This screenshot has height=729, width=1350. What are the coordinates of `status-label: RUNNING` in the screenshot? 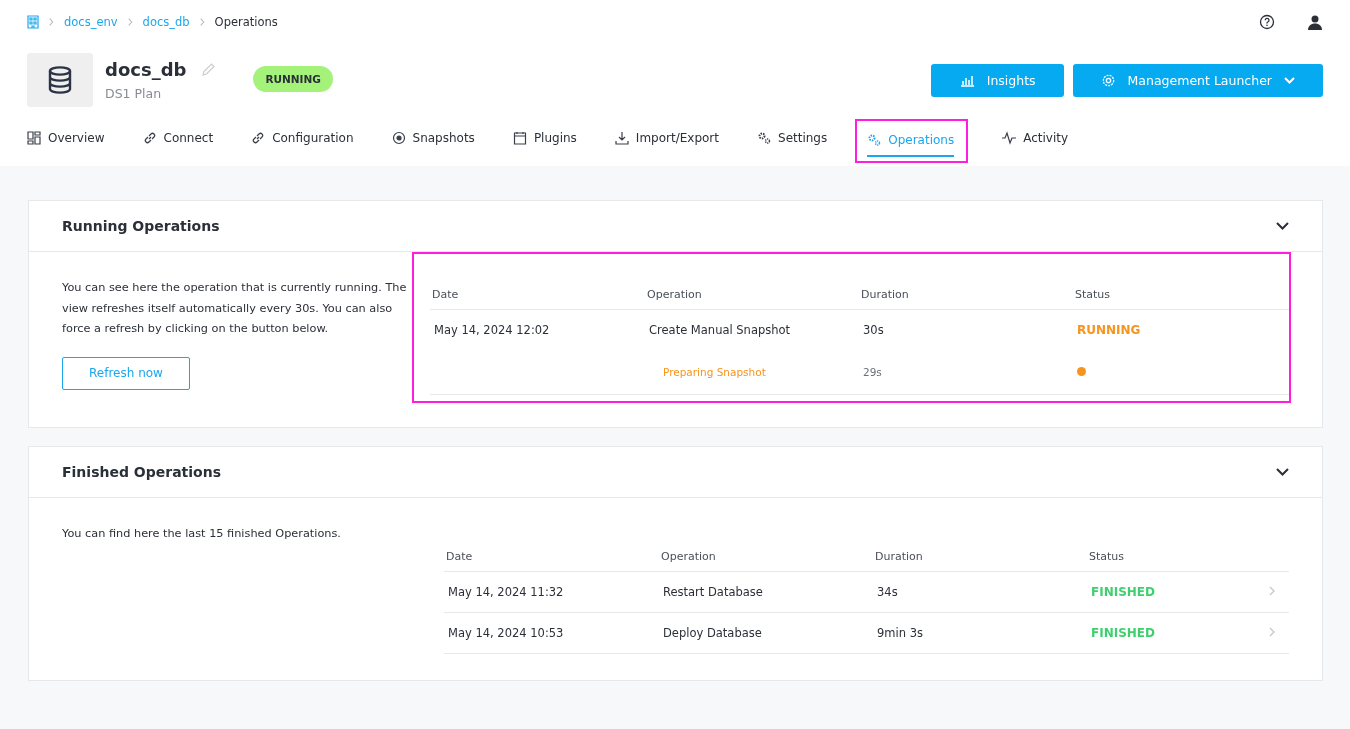 It's located at (1109, 330).